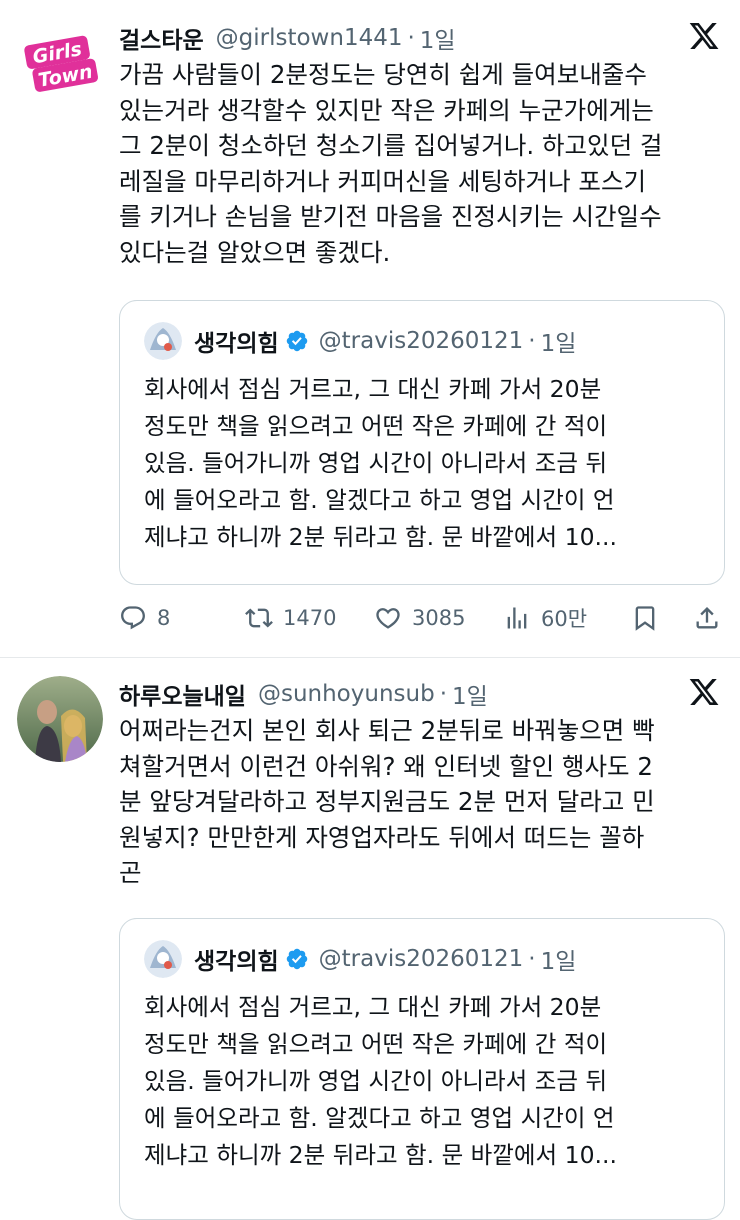 This screenshot has height=1220, width=740. What do you see at coordinates (133, 618) in the screenshot?
I see `reply-icon` at bounding box center [133, 618].